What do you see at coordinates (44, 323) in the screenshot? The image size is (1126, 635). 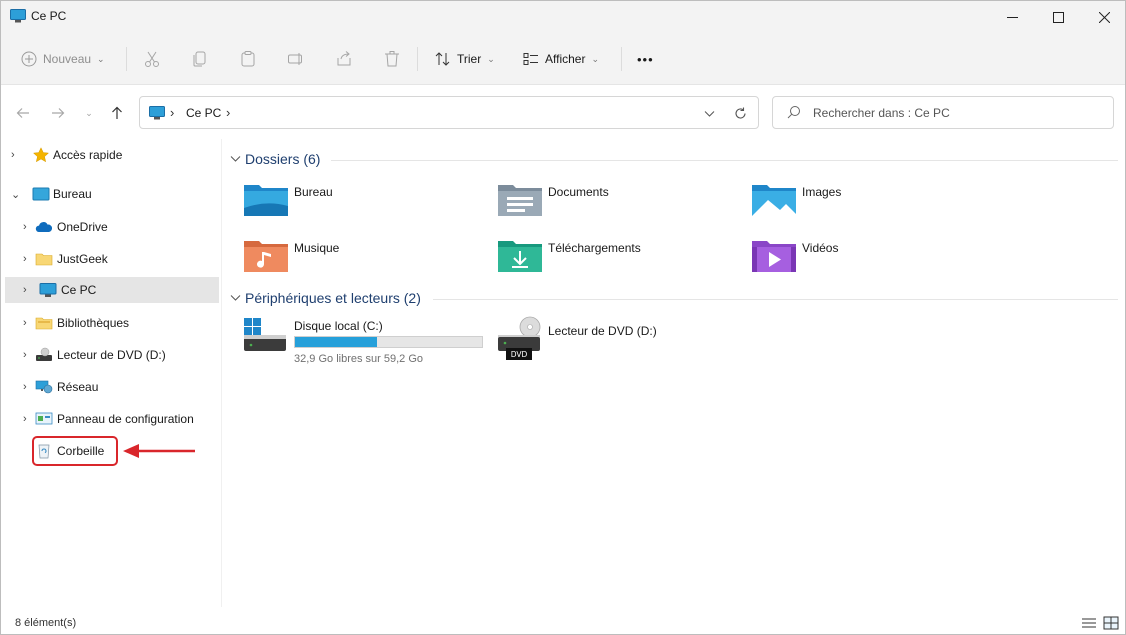 I see `library-icon` at bounding box center [44, 323].